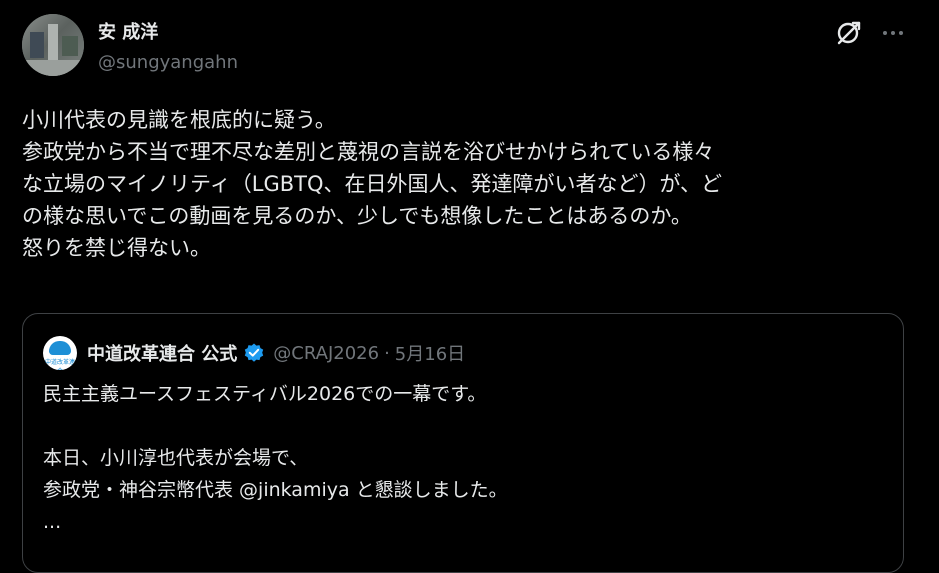 The width and height of the screenshot is (939, 573). What do you see at coordinates (372, 184) in the screenshot?
I see `tweet-text-line: な立場のマイノリティ（LGBTQ、在日外国人、発達障がい者など）が、ど` at bounding box center [372, 184].